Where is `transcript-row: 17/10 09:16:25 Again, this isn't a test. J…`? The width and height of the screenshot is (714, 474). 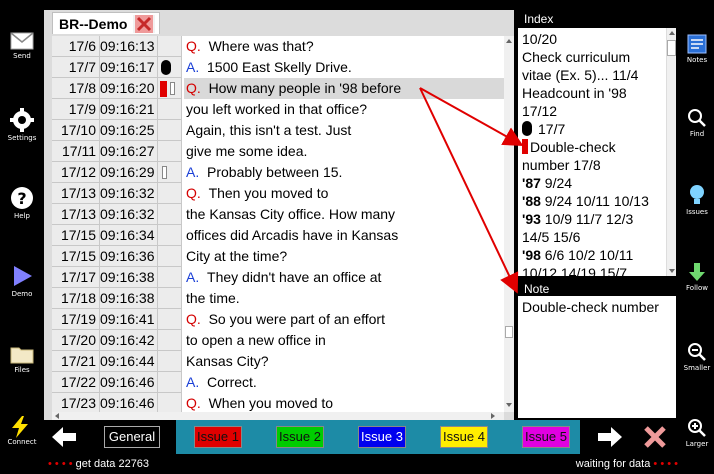
transcript-row: 17/10 09:16:25 Again, this isn't a test. J… is located at coordinates (278, 130).